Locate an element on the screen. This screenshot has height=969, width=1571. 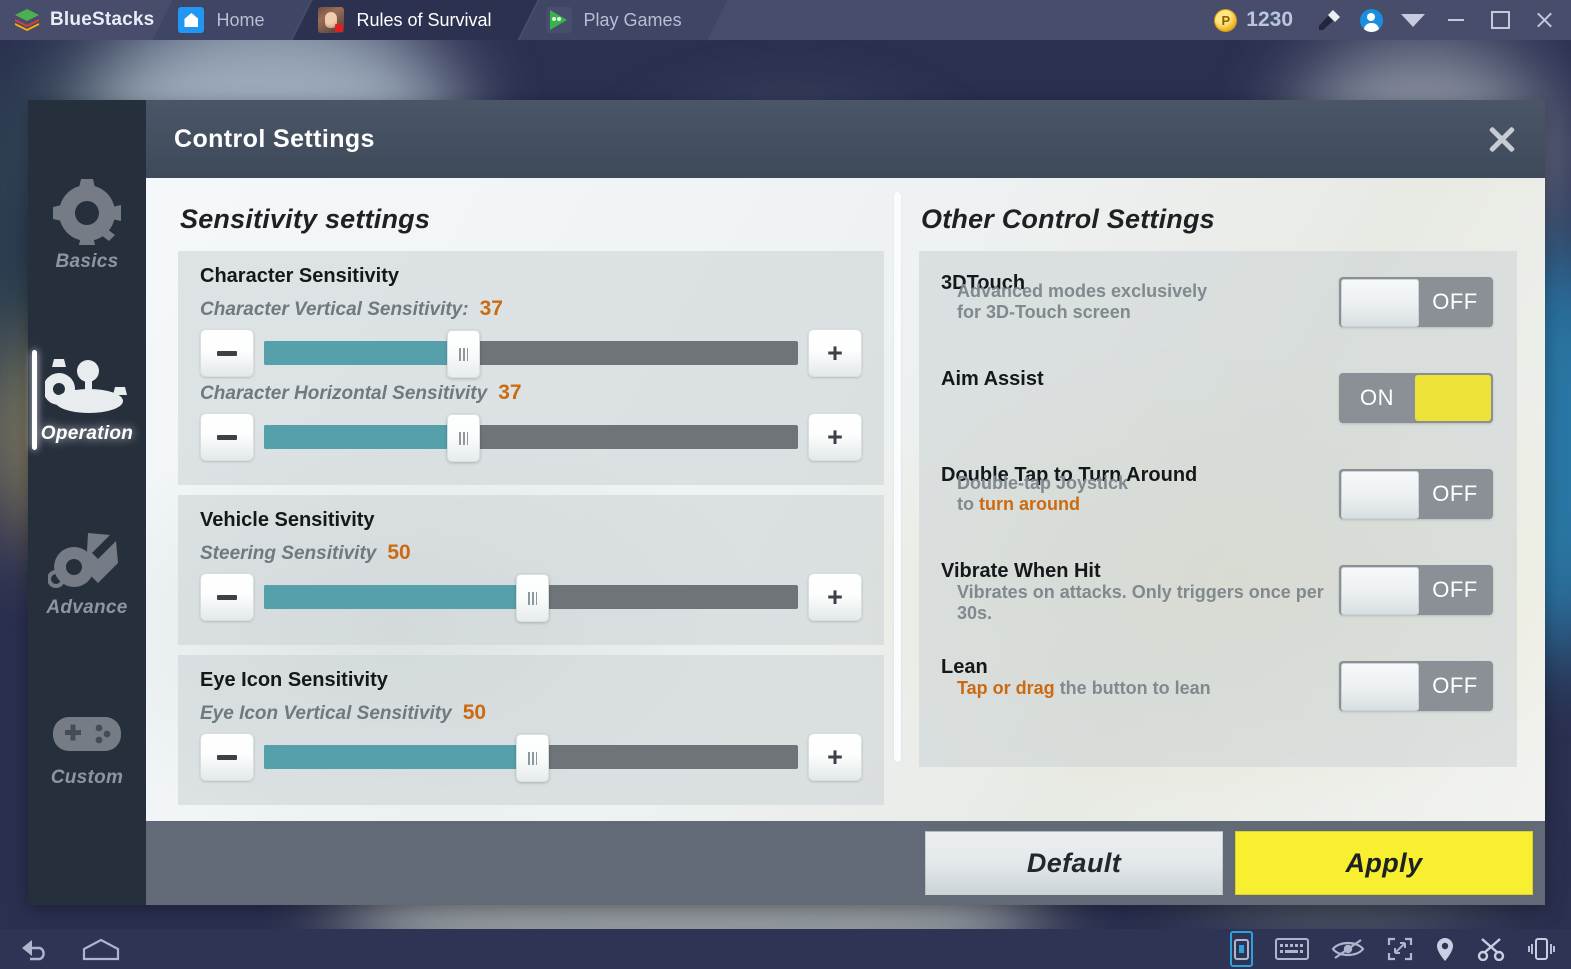
sidebar-item-advance: Advance is located at coordinates (87, 573).